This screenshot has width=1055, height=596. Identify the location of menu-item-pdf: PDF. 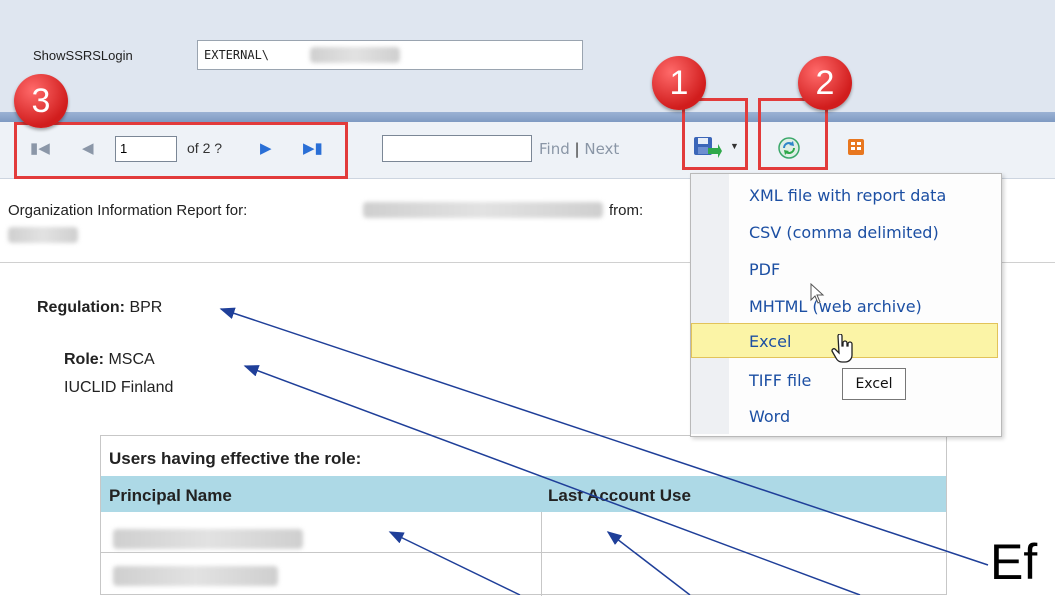
(764, 269).